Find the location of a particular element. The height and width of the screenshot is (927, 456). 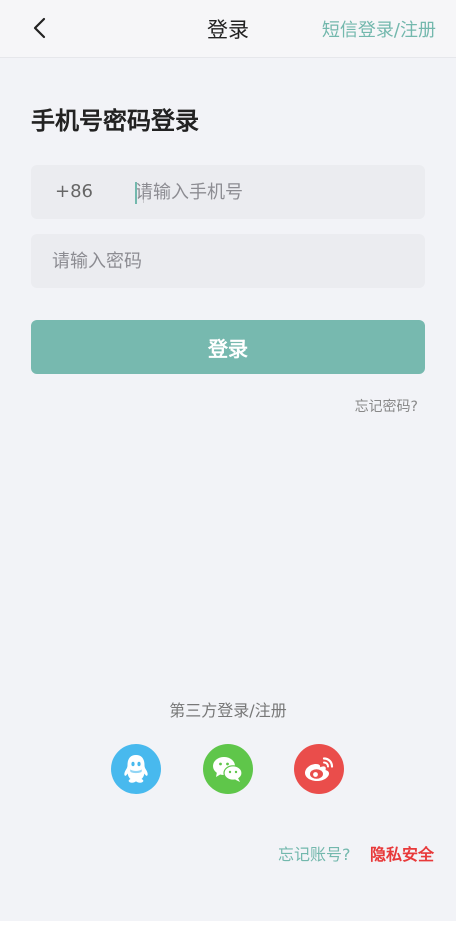

qq-icon is located at coordinates (136, 769).